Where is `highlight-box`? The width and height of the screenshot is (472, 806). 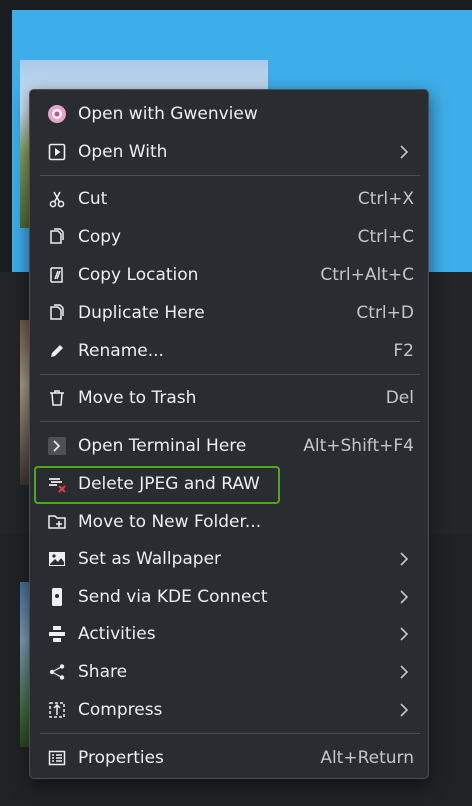 highlight-box is located at coordinates (157, 485).